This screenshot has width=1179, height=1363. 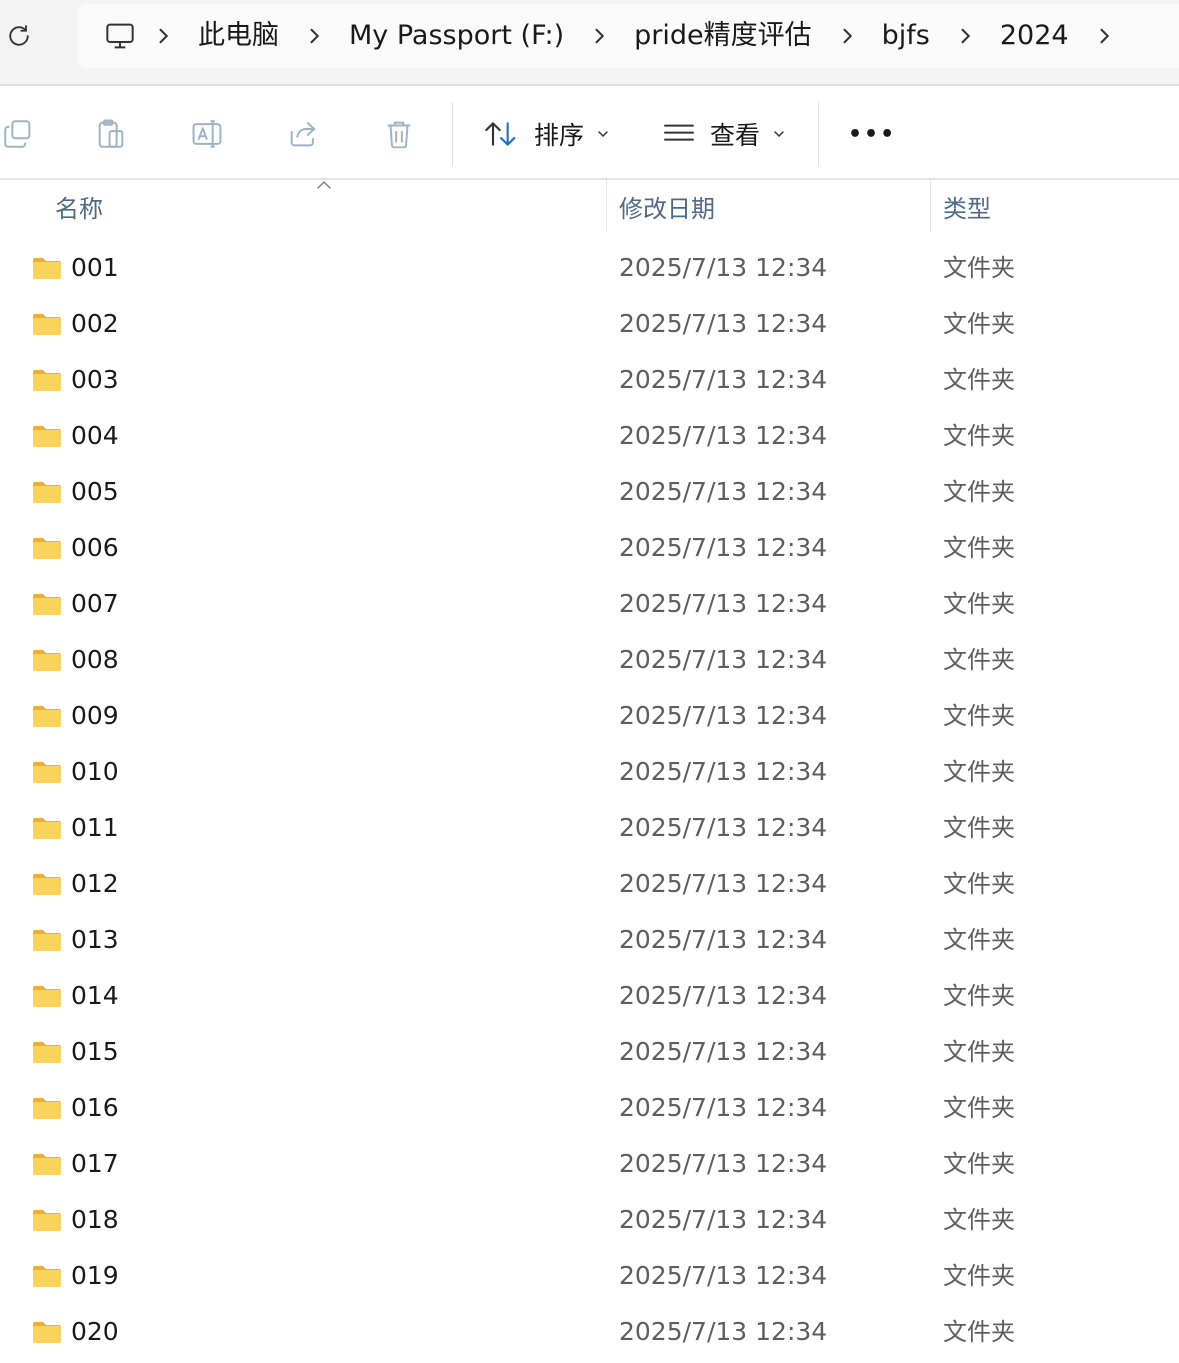 I want to click on file-name: 012, so click(x=95, y=883).